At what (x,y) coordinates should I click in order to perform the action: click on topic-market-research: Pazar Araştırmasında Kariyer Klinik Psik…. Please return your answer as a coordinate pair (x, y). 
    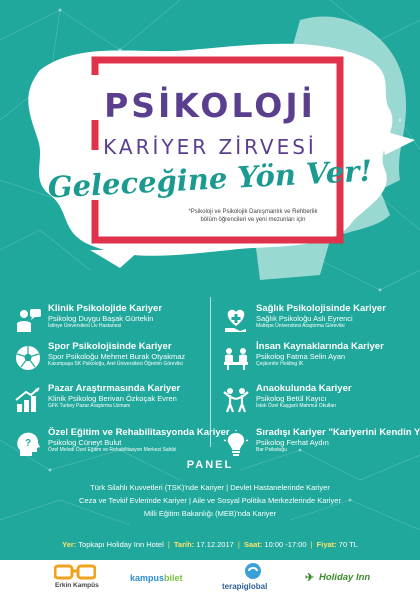
    Looking at the image, I should click on (111, 402).